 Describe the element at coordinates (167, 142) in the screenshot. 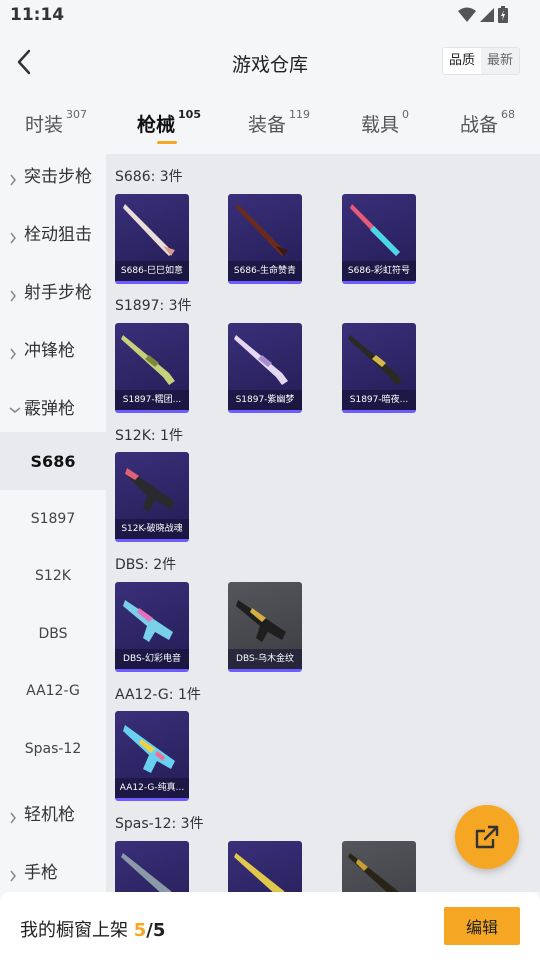

I see `active-tab-indicator` at that location.